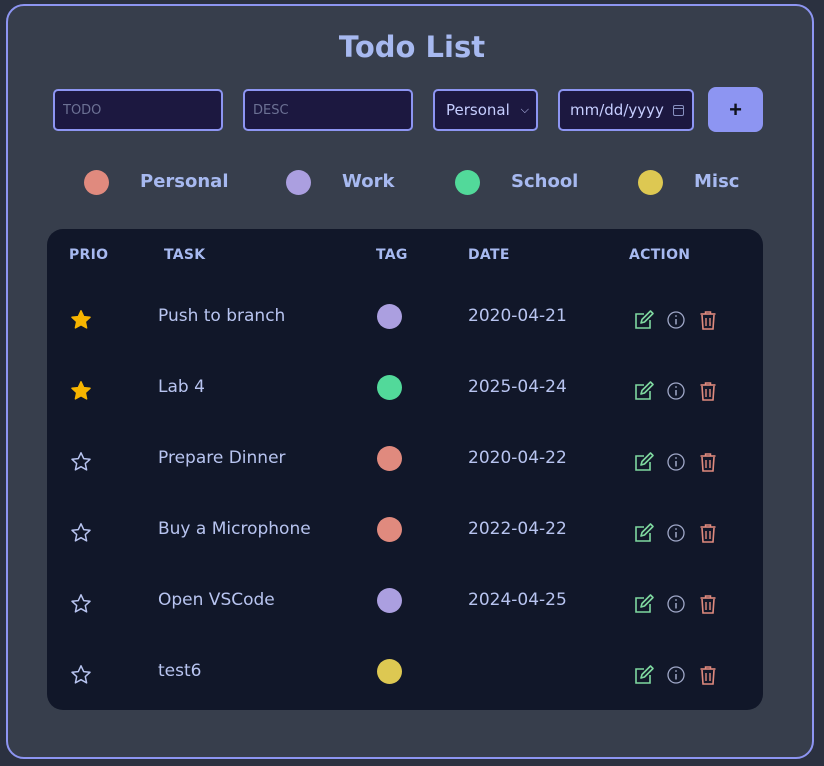 The image size is (824, 766). What do you see at coordinates (617, 110) in the screenshot?
I see `date-placeholder: mm/dd/yyyy` at bounding box center [617, 110].